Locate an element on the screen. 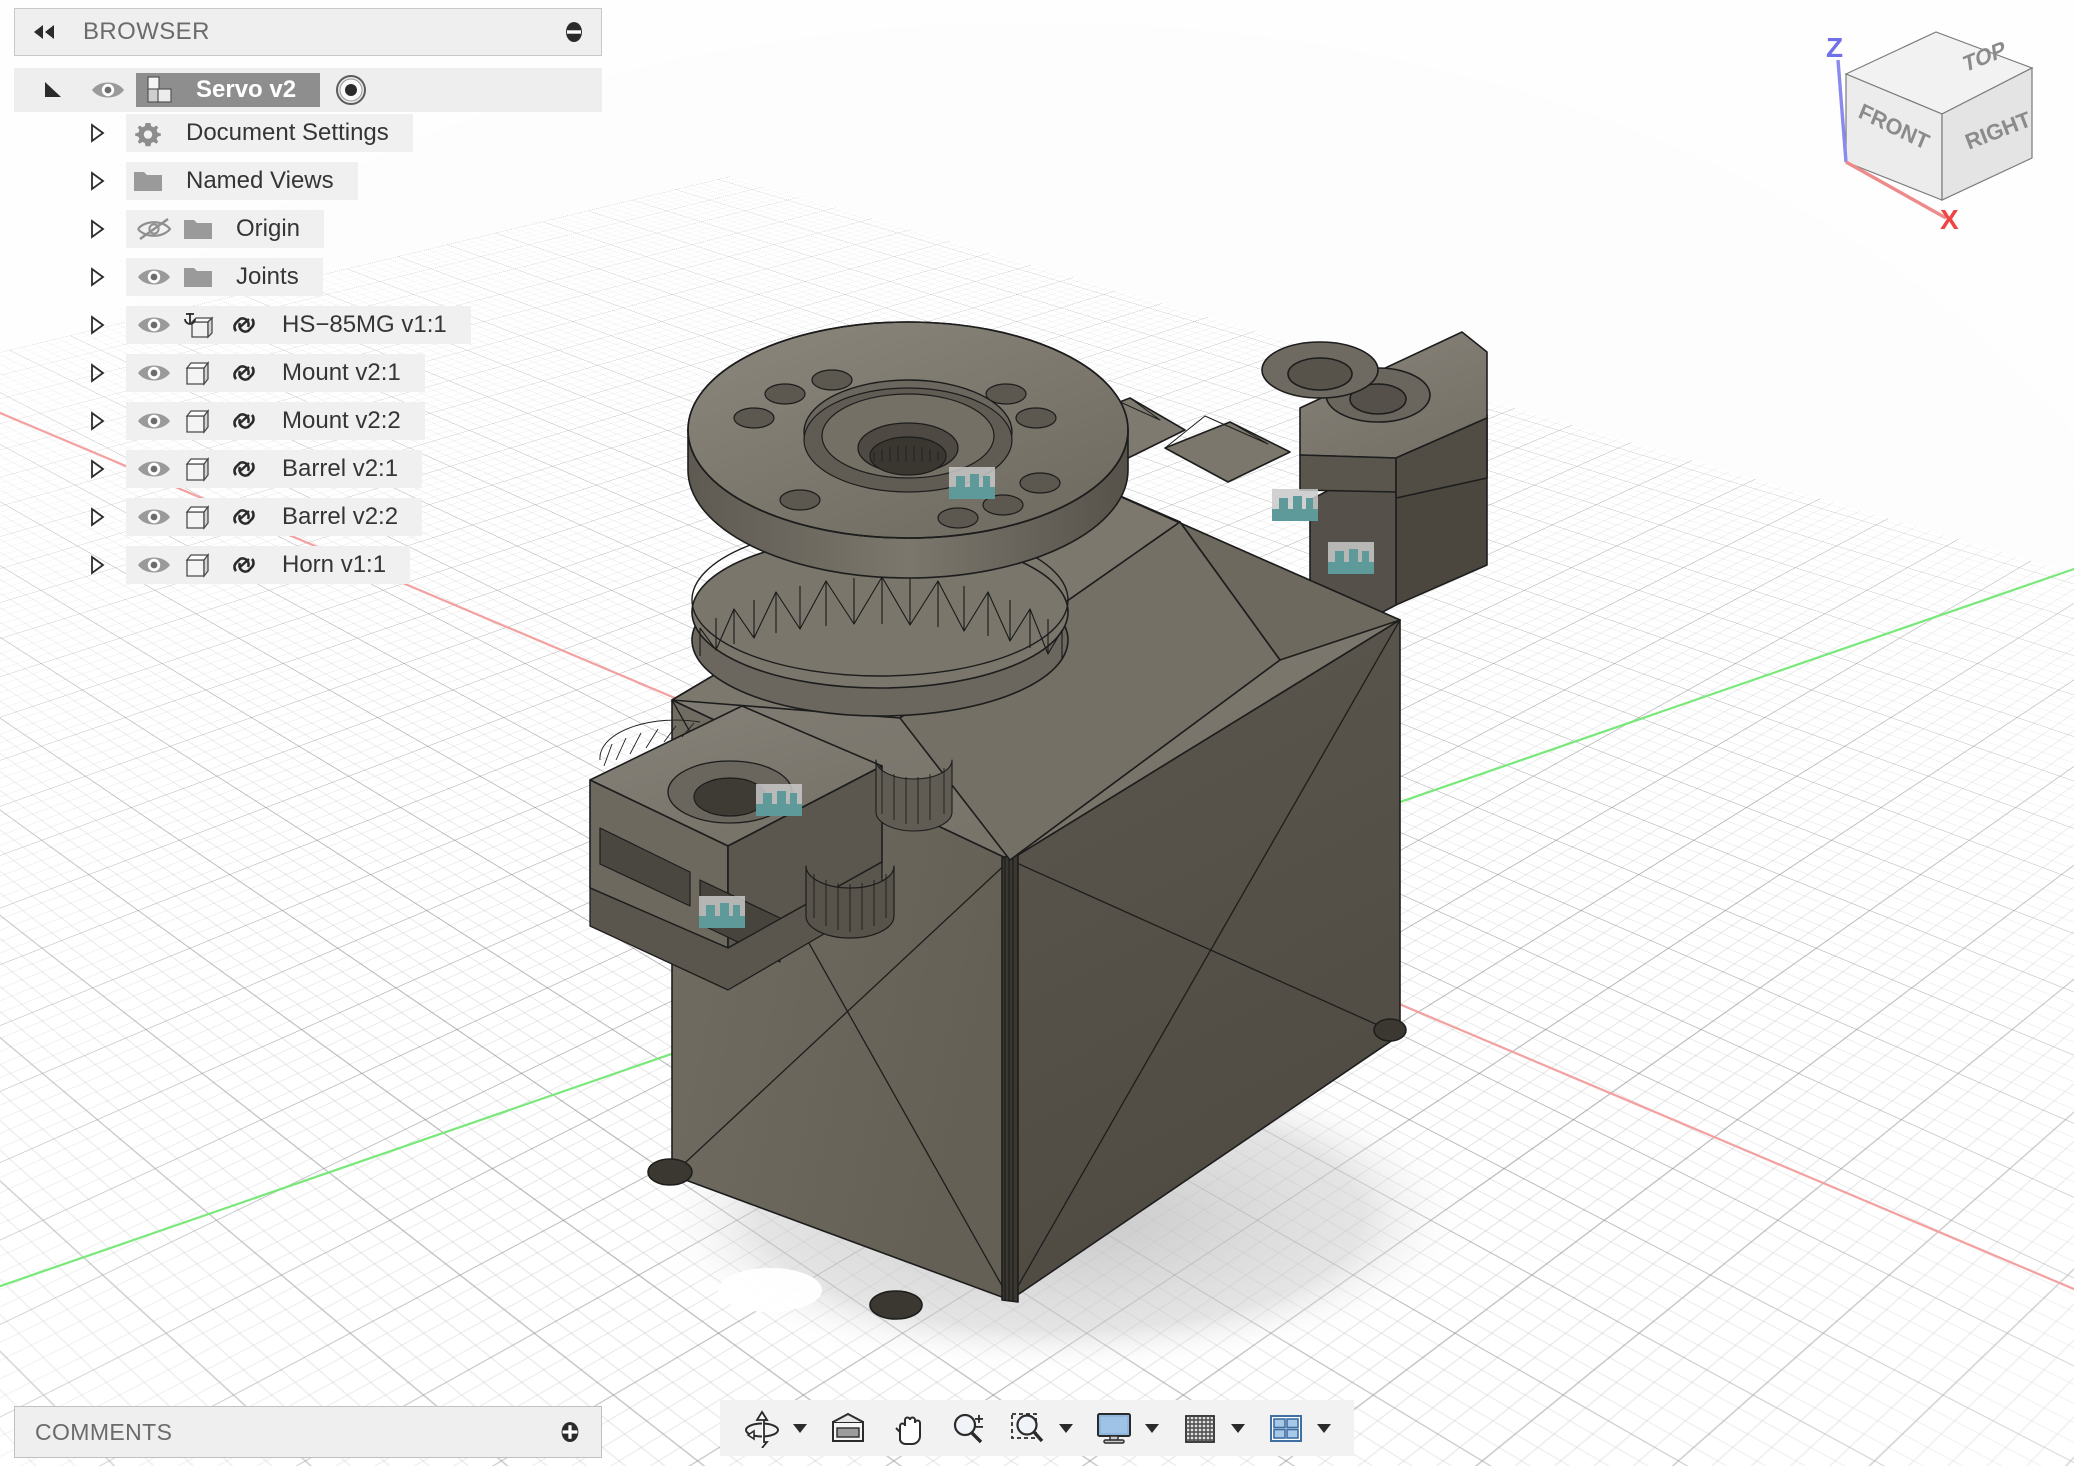 The width and height of the screenshot is (2074, 1466). view-cube-x-label: X is located at coordinates (1949, 219).